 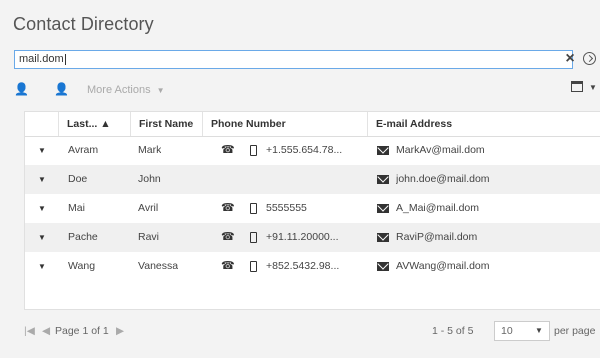 I want to click on per-page-label: per page, so click(x=575, y=331).